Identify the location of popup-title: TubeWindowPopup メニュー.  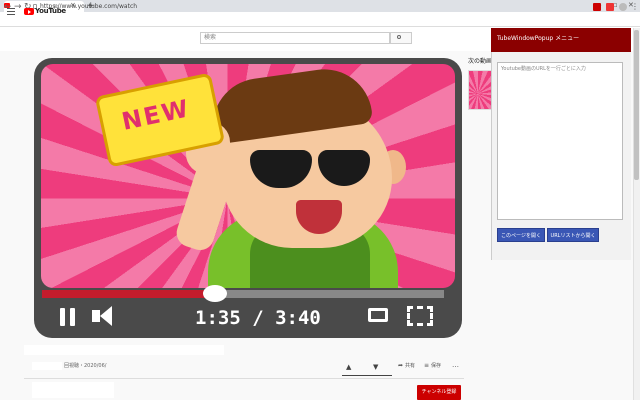
(538, 38).